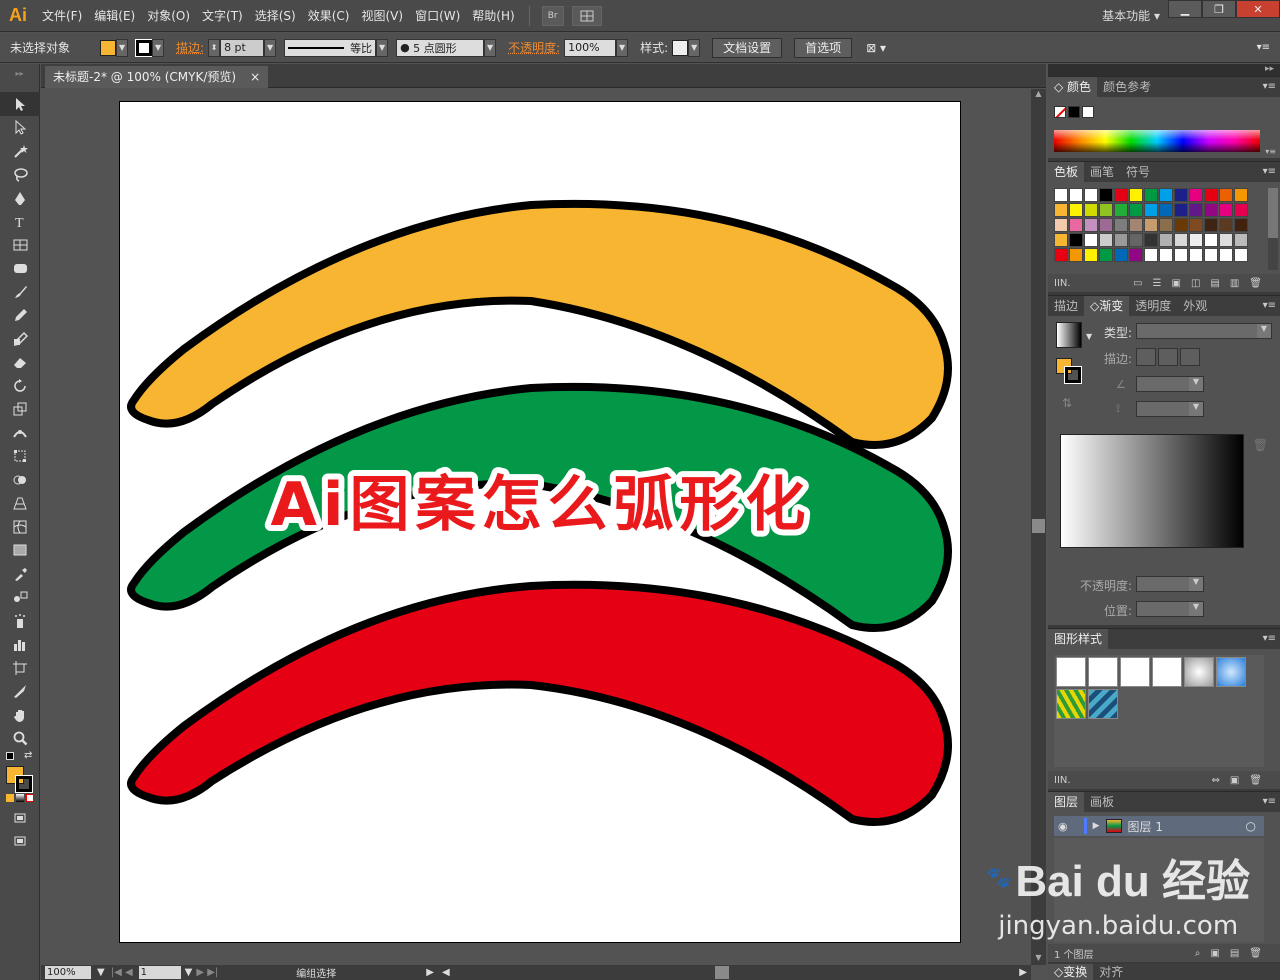  What do you see at coordinates (20, 645) in the screenshot?
I see `column-graph-tool-icon` at bounding box center [20, 645].